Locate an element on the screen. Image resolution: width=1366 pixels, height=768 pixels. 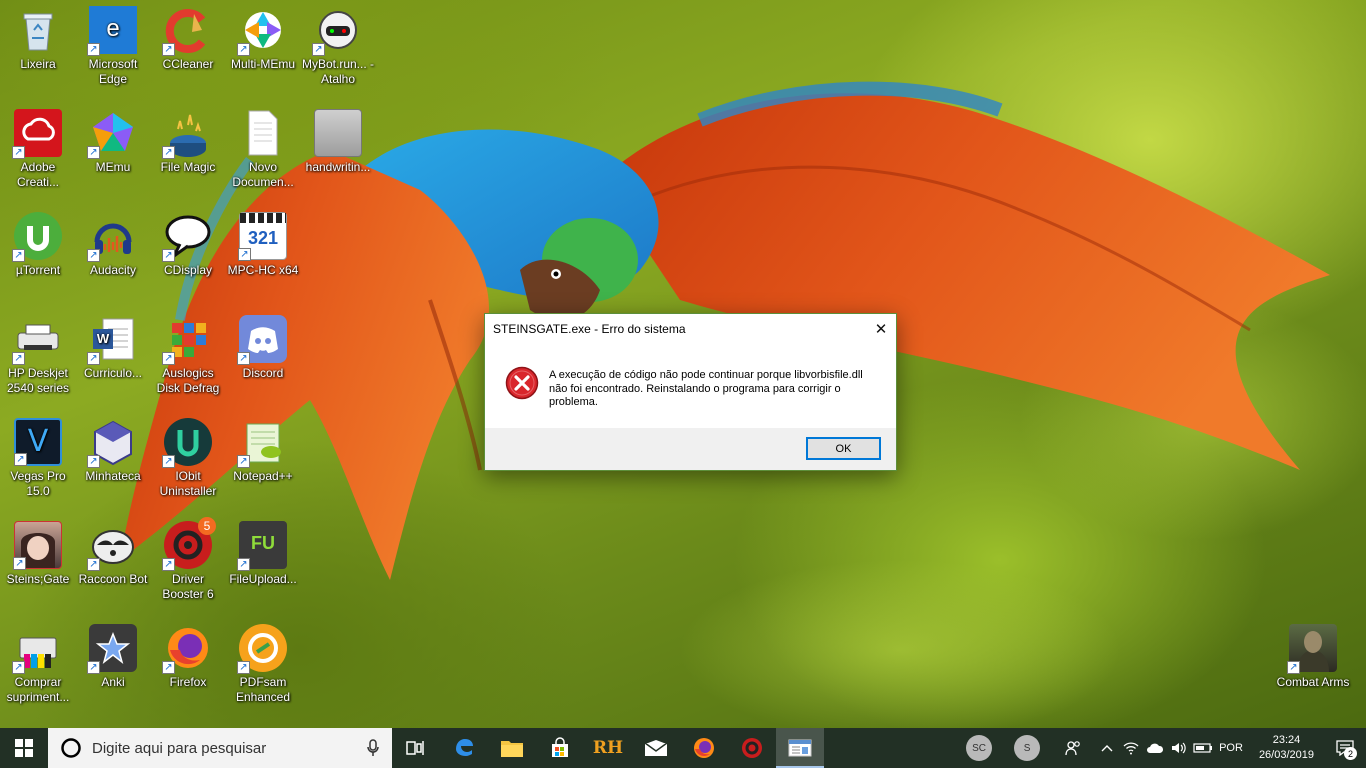
desktop-icon-pdfsam: ↗ PDFsam Enhanced is located at coordinates (263, 661).